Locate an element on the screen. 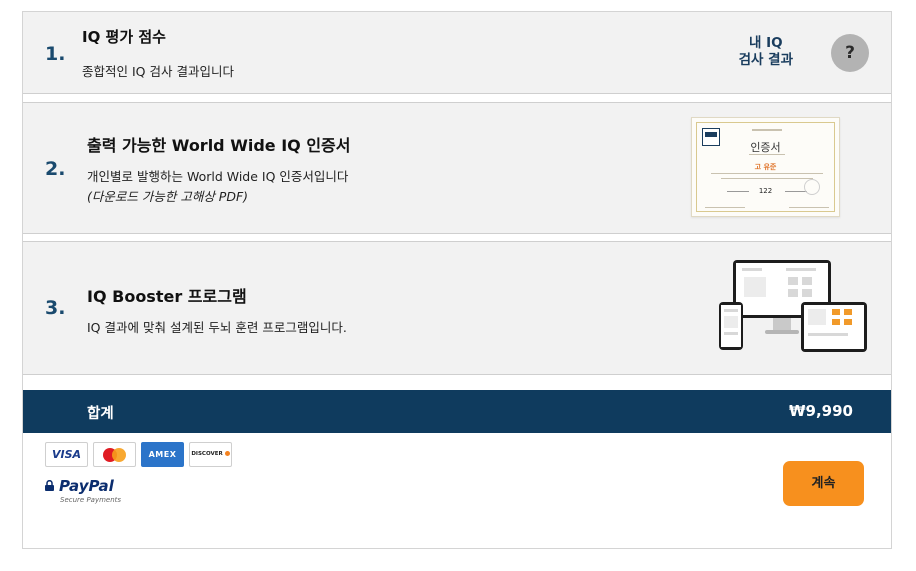 This screenshot has height=571, width=916. total-amount: ₩9,990 is located at coordinates (821, 411).